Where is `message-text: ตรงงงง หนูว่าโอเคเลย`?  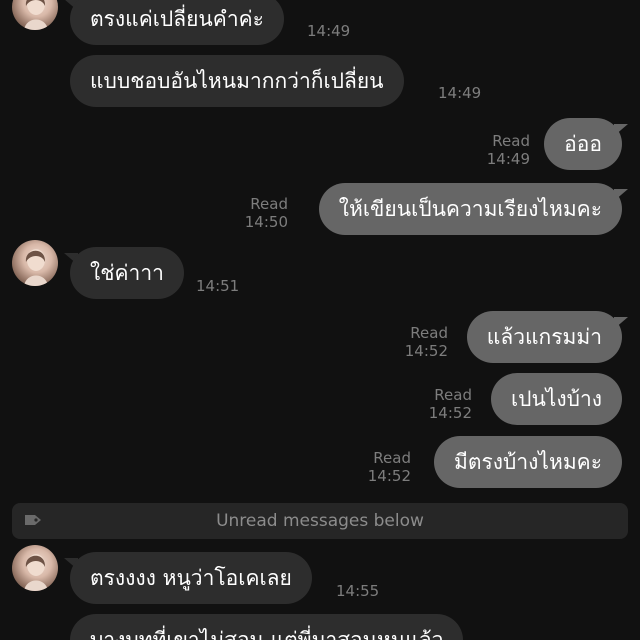 message-text: ตรงงงง หนูว่าโอเคเลย is located at coordinates (191, 577).